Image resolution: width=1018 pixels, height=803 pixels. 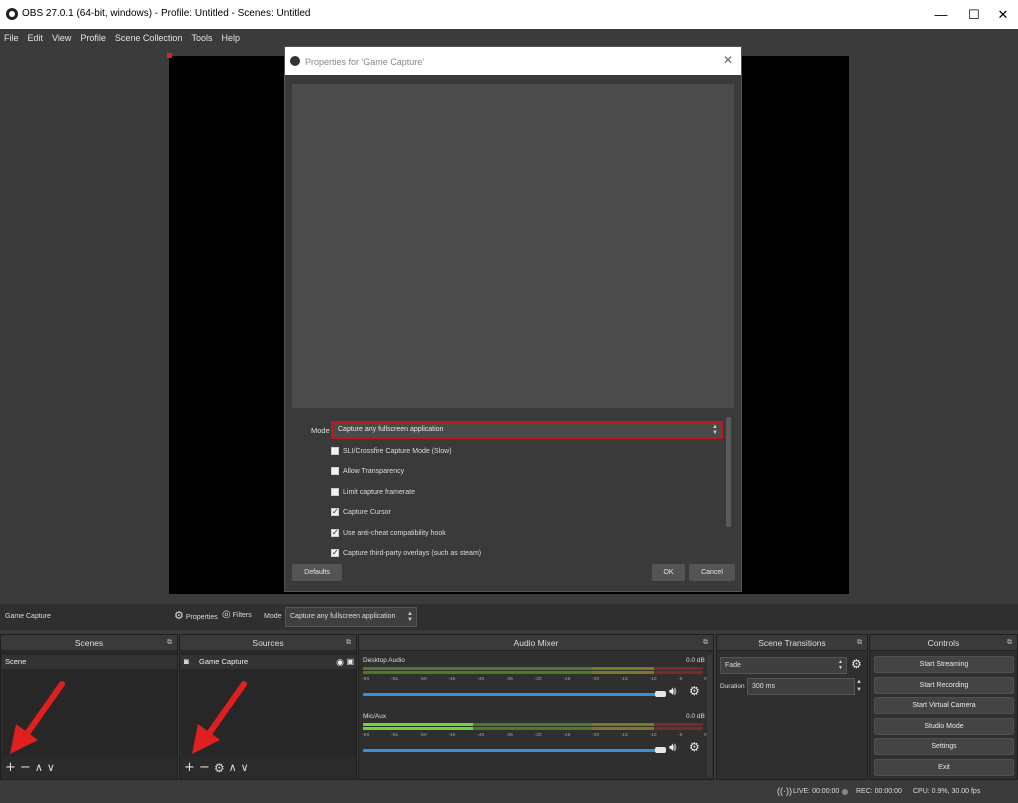 What do you see at coordinates (709, 716) in the screenshot?
I see `mixer-scrollbar` at bounding box center [709, 716].